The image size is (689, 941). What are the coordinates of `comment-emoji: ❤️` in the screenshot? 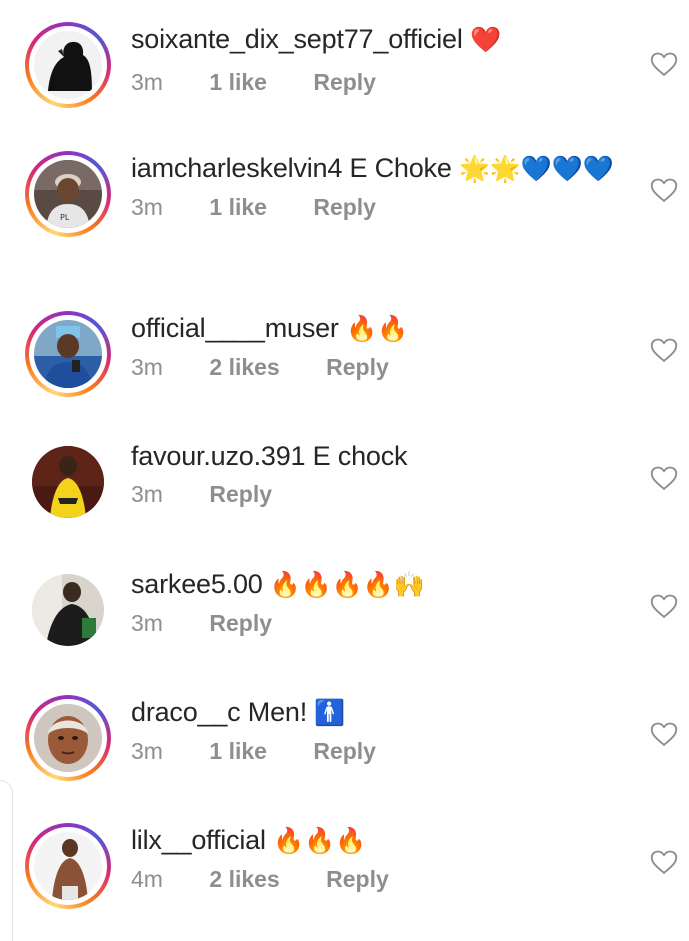 It's located at (485, 39).